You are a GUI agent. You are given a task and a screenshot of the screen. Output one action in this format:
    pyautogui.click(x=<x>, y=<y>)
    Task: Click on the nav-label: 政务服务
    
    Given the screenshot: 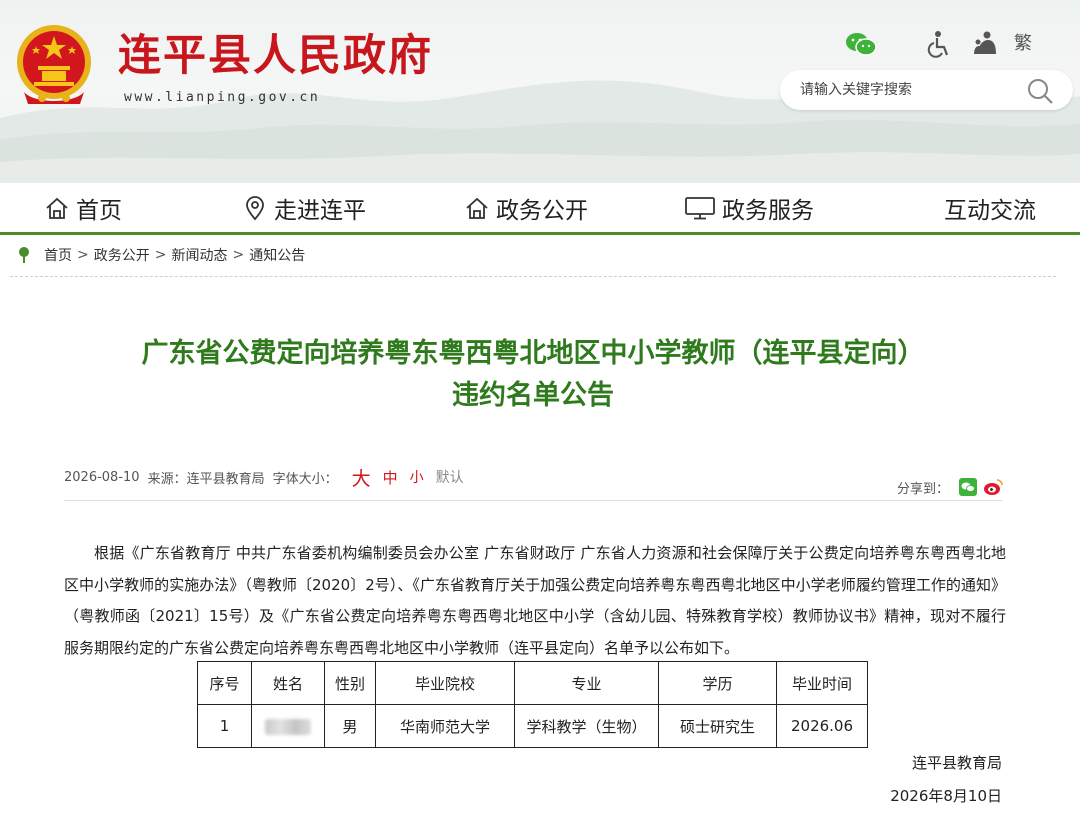 What is the action you would take?
    pyautogui.click(x=768, y=210)
    